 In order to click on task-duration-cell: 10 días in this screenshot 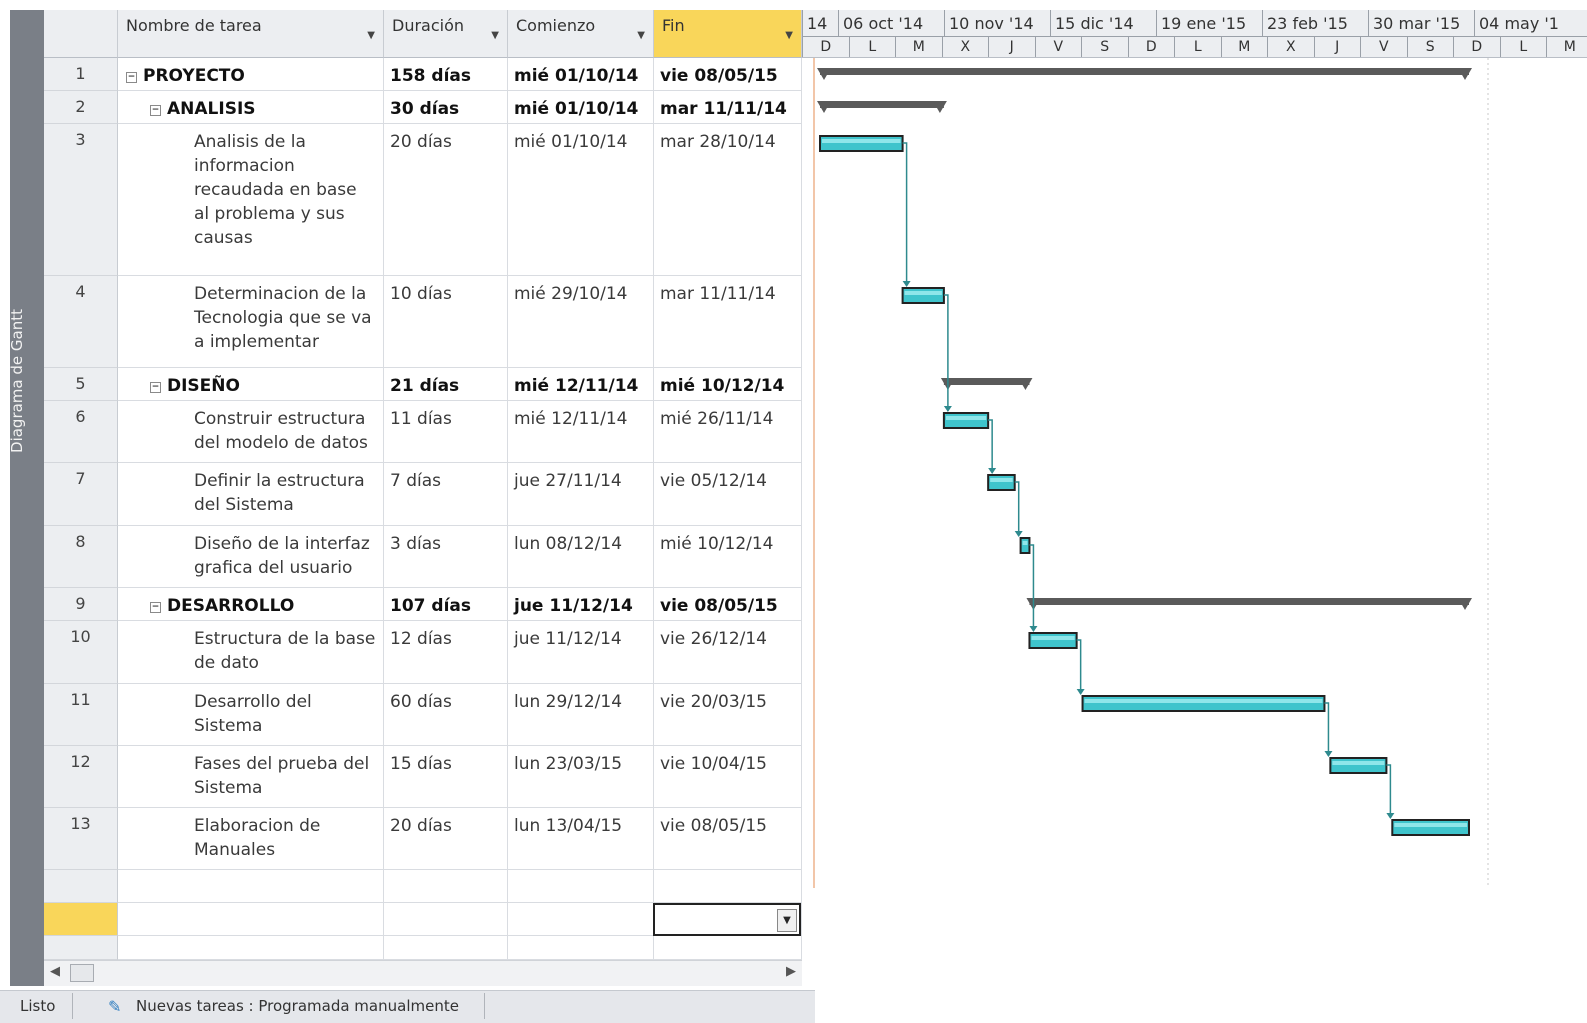, I will do `click(446, 322)`.